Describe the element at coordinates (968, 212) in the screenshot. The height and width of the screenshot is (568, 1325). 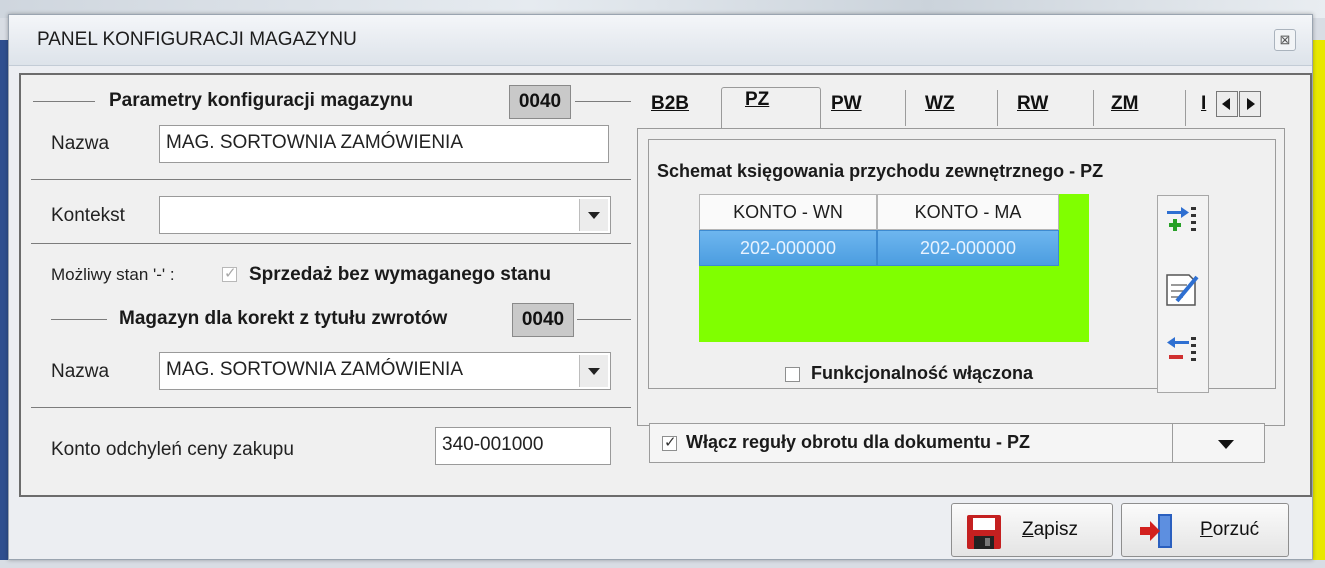
I see `grid-header-ma: KONTO - MA` at that location.